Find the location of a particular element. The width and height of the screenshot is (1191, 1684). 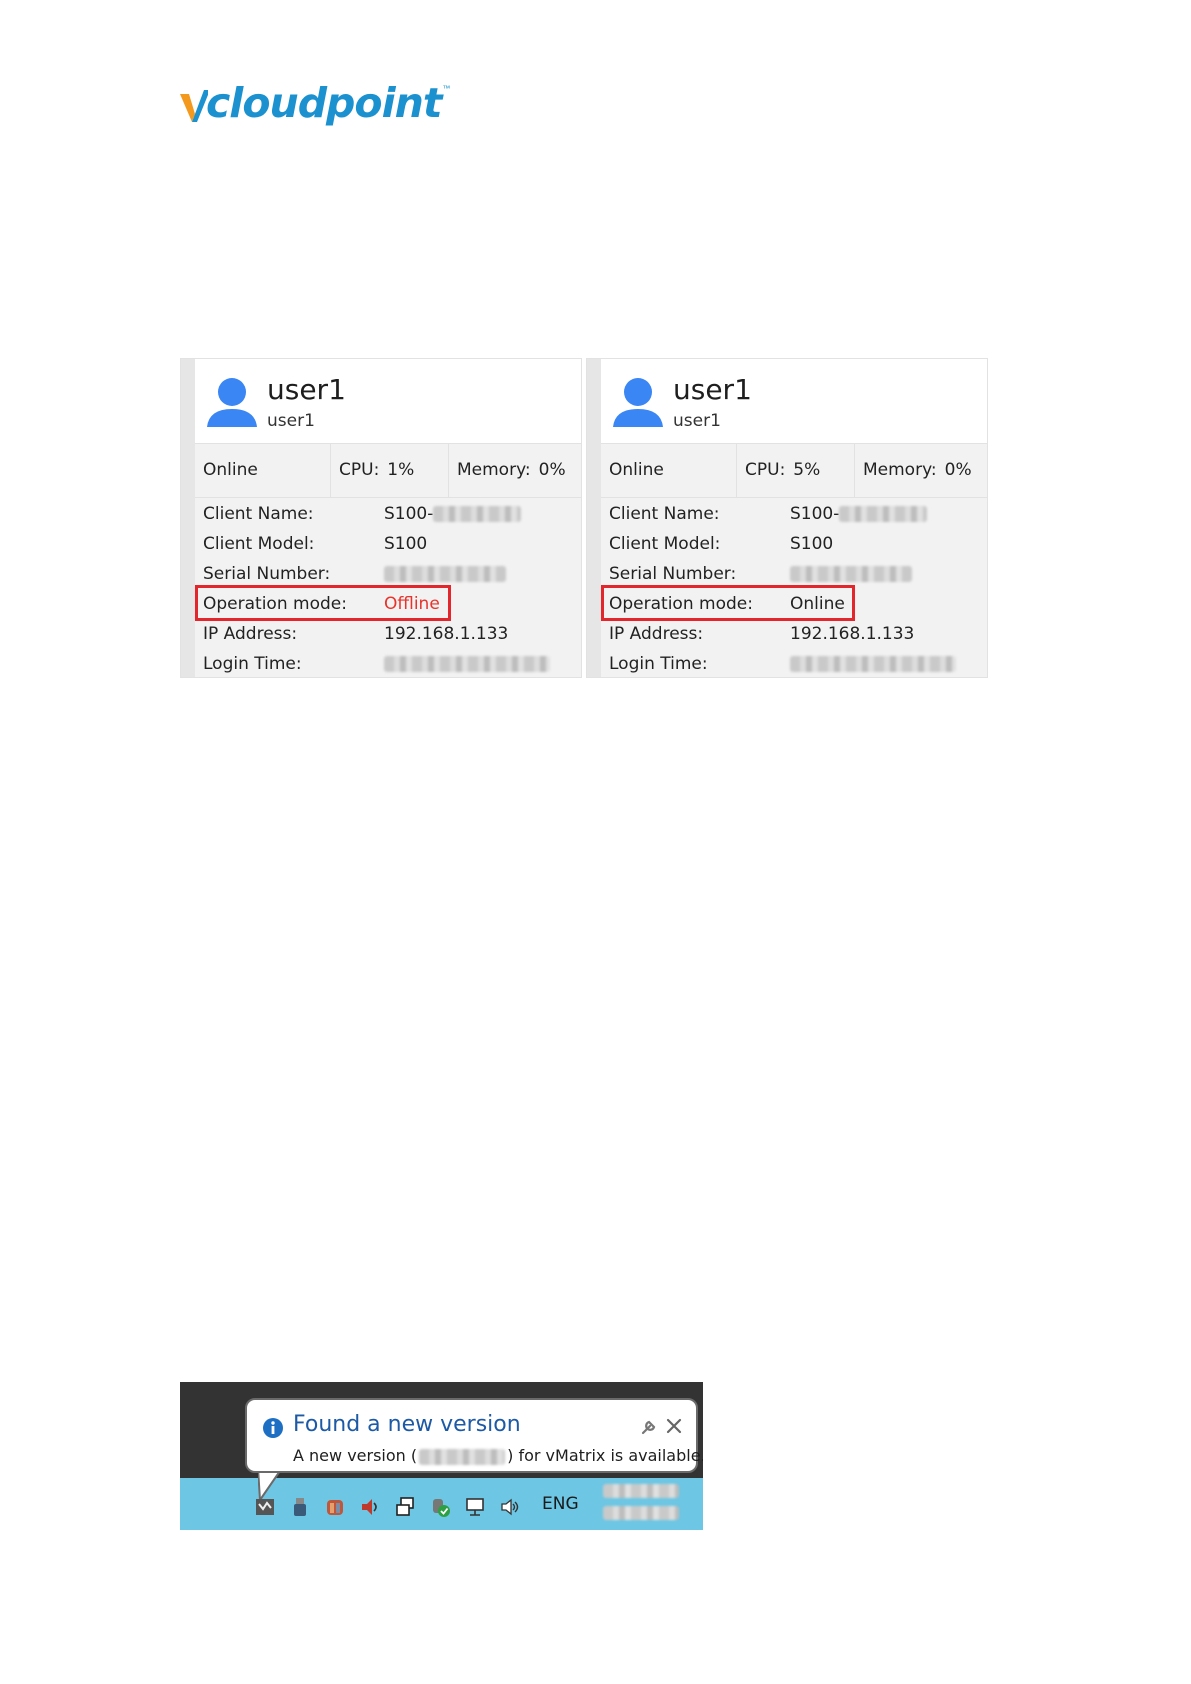

volume-icon is located at coordinates (370, 1507).